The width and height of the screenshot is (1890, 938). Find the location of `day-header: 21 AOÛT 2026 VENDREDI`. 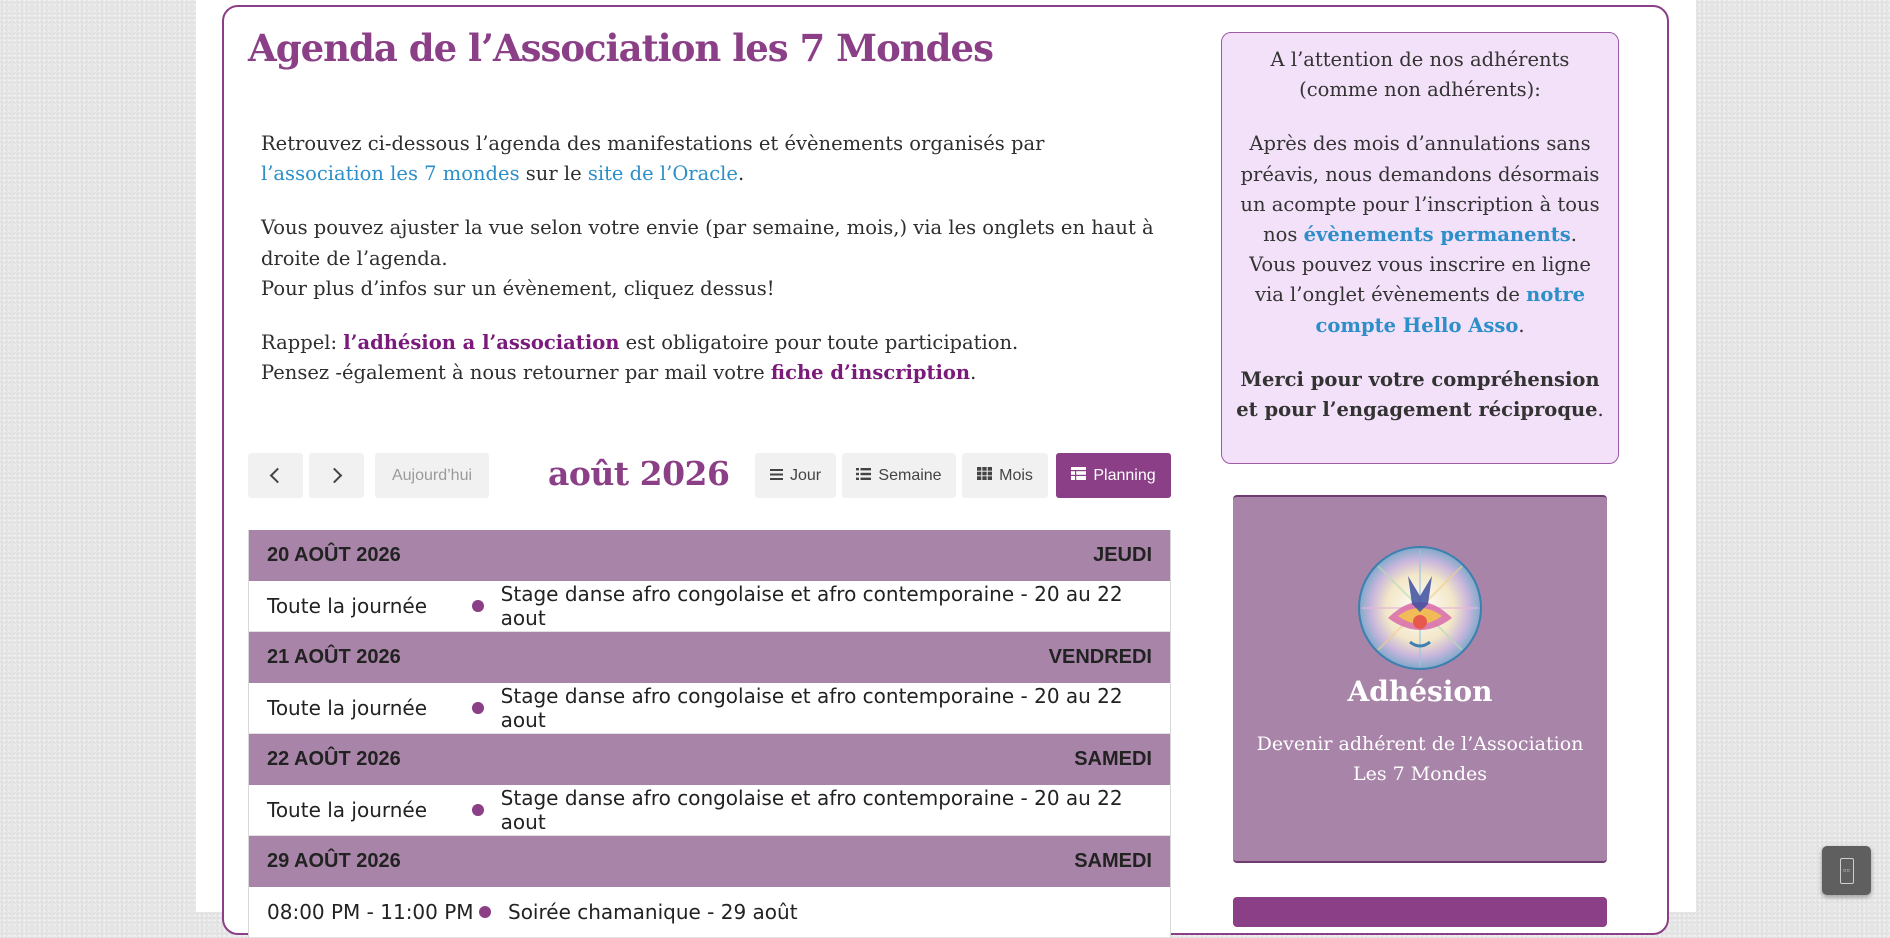

day-header: 21 AOÛT 2026 VENDREDI is located at coordinates (709, 657).